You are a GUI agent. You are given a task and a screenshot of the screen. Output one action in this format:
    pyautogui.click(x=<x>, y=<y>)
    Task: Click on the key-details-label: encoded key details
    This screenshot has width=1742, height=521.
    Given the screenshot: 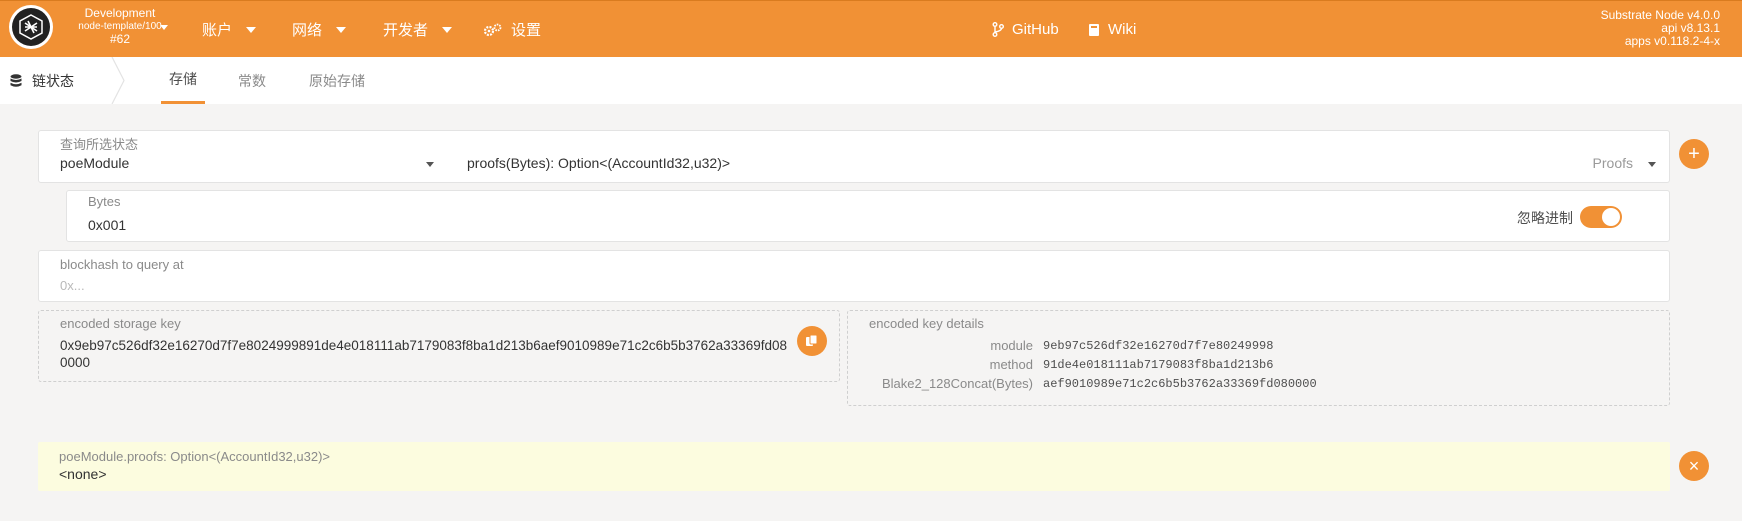 What is the action you would take?
    pyautogui.click(x=926, y=323)
    